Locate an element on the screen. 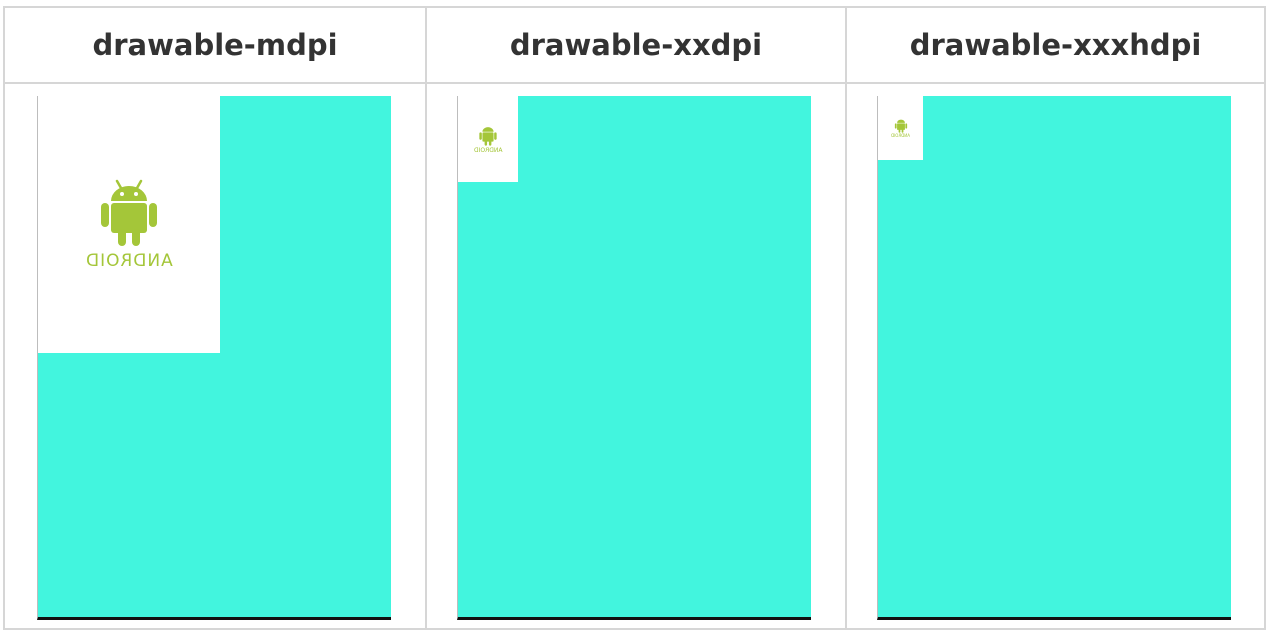  column-header: drawable-xxxhdpi is located at coordinates (1055, 46).